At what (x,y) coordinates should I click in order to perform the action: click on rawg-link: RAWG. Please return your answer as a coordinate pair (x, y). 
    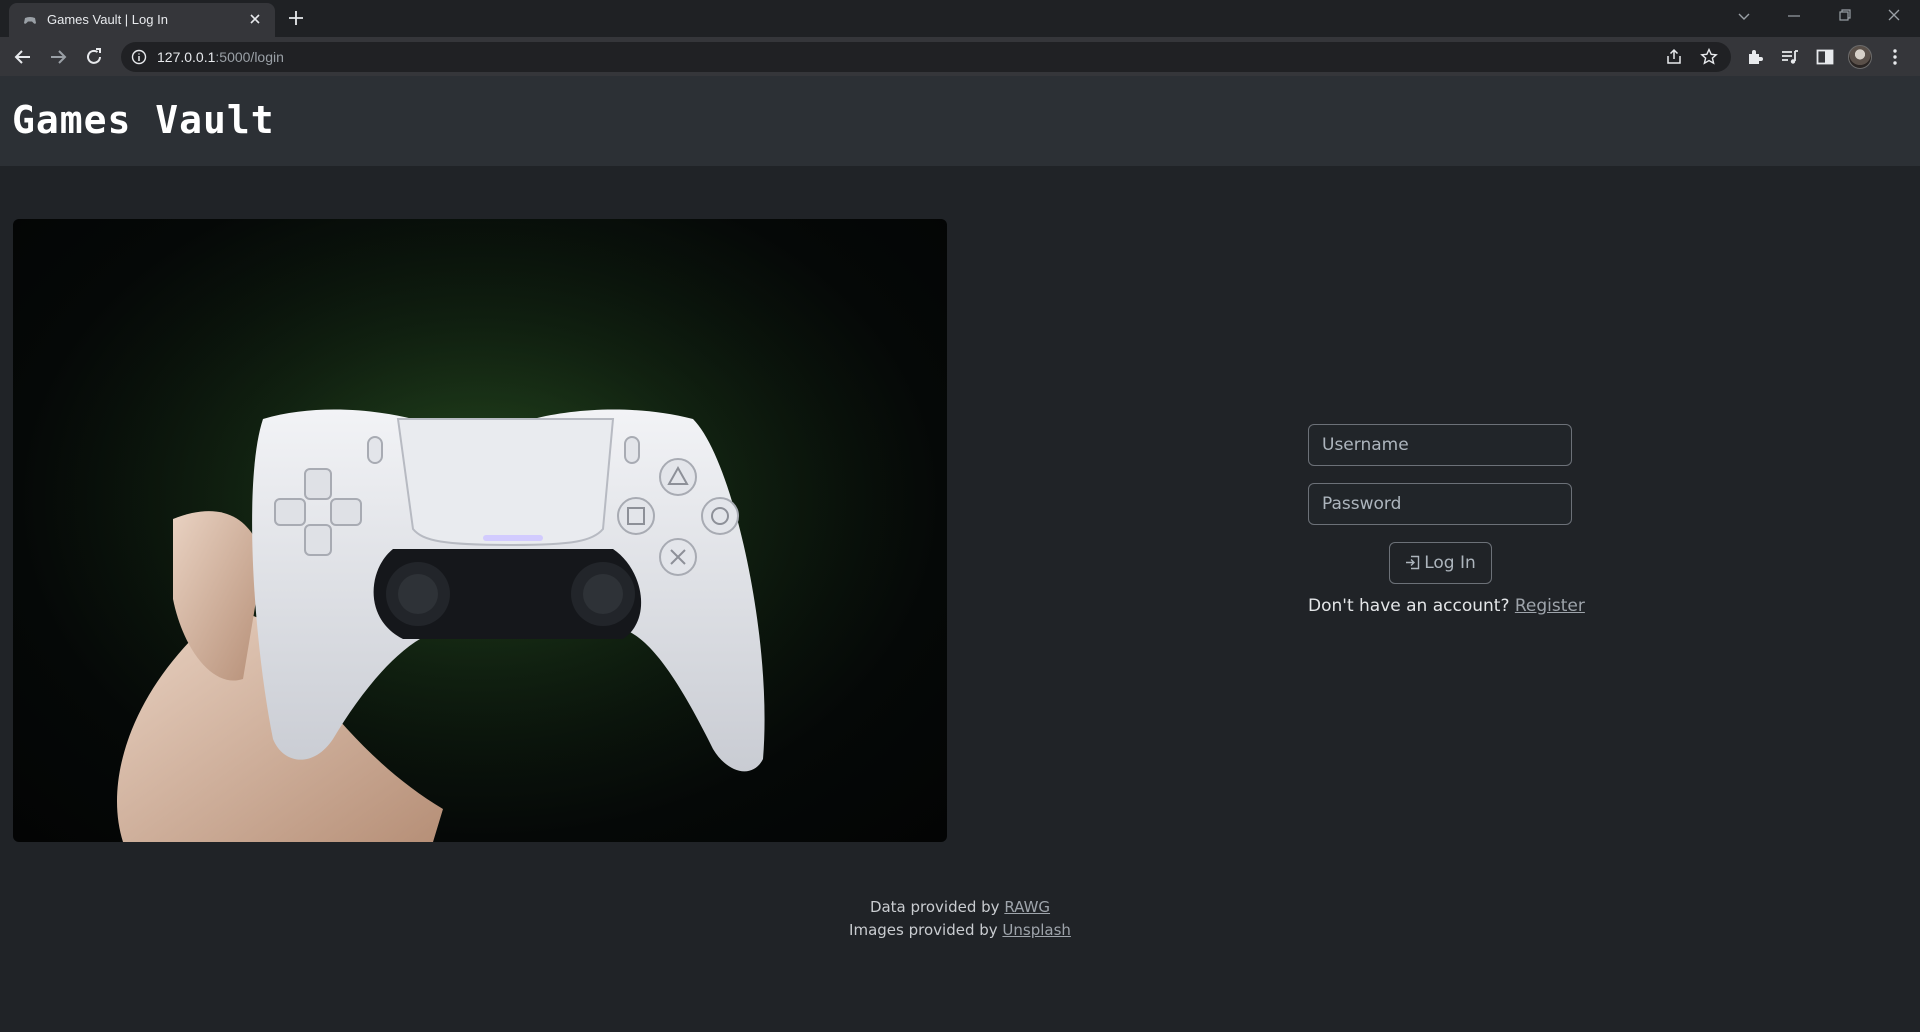
    Looking at the image, I should click on (1027, 907).